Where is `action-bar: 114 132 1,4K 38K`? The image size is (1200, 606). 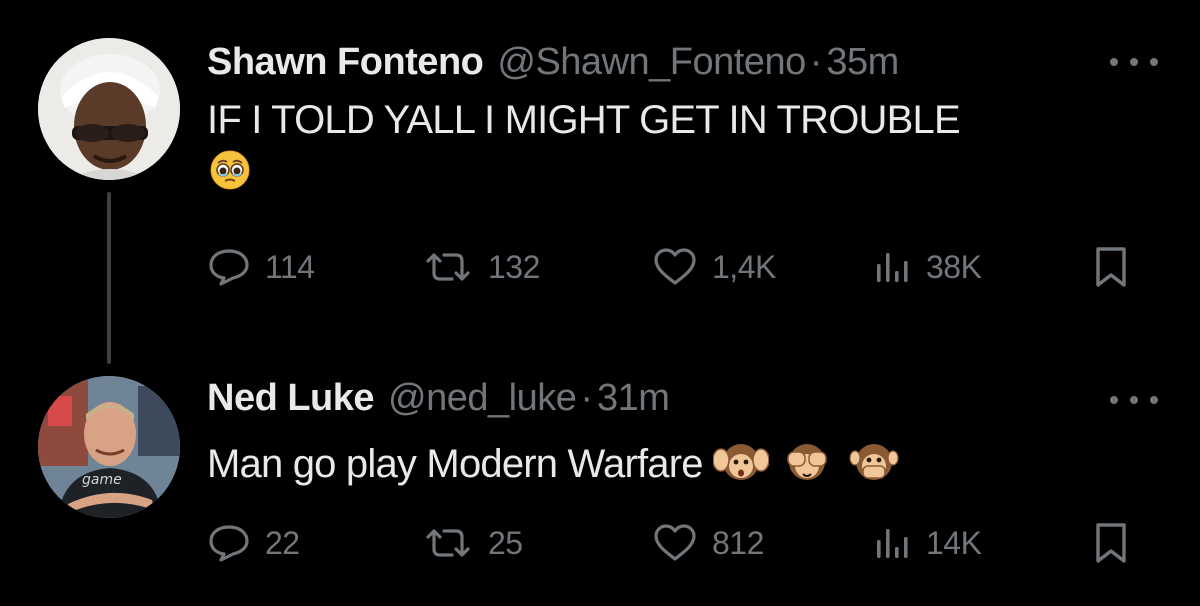
action-bar: 114 132 1,4K 38K is located at coordinates (672, 267).